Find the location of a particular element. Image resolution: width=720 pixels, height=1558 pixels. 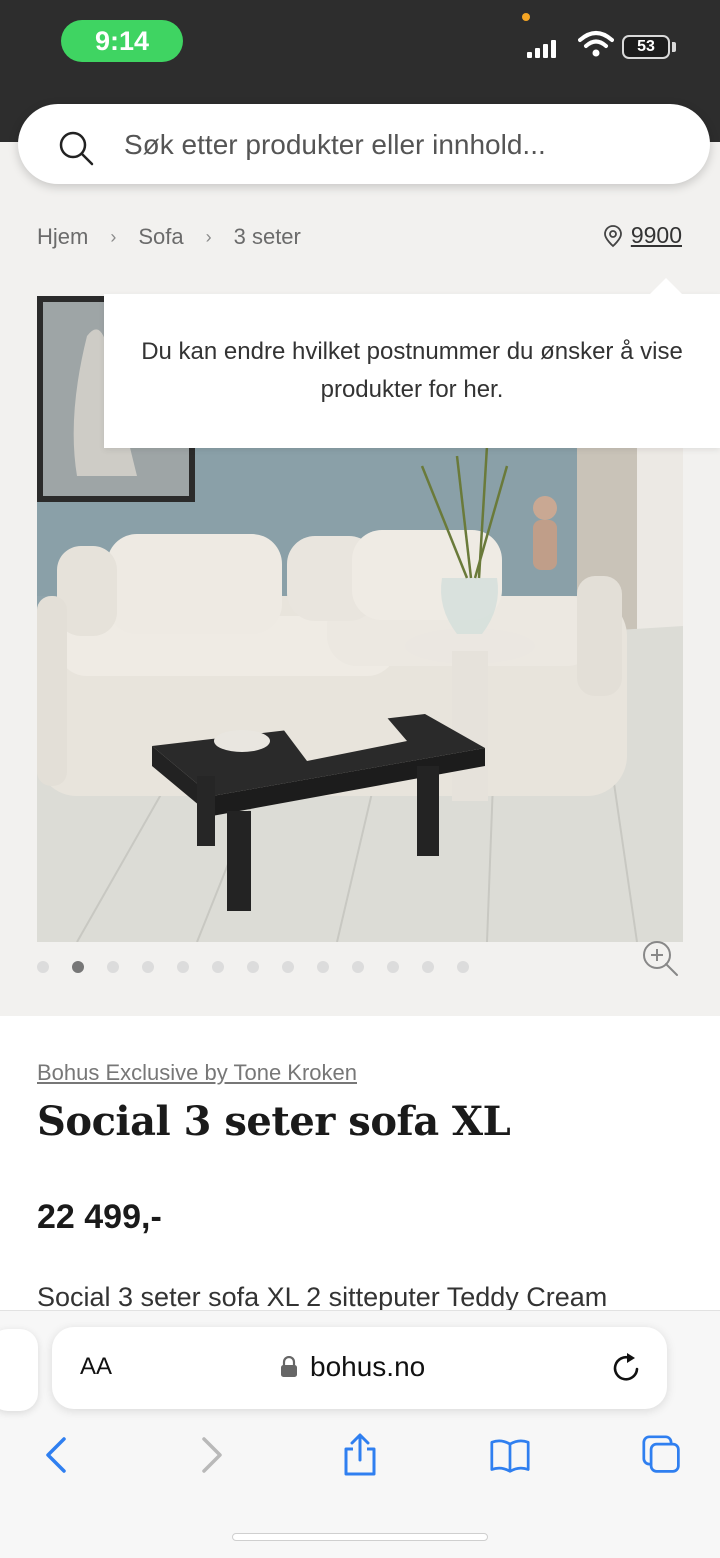

lock-icon is located at coordinates (289, 1366).